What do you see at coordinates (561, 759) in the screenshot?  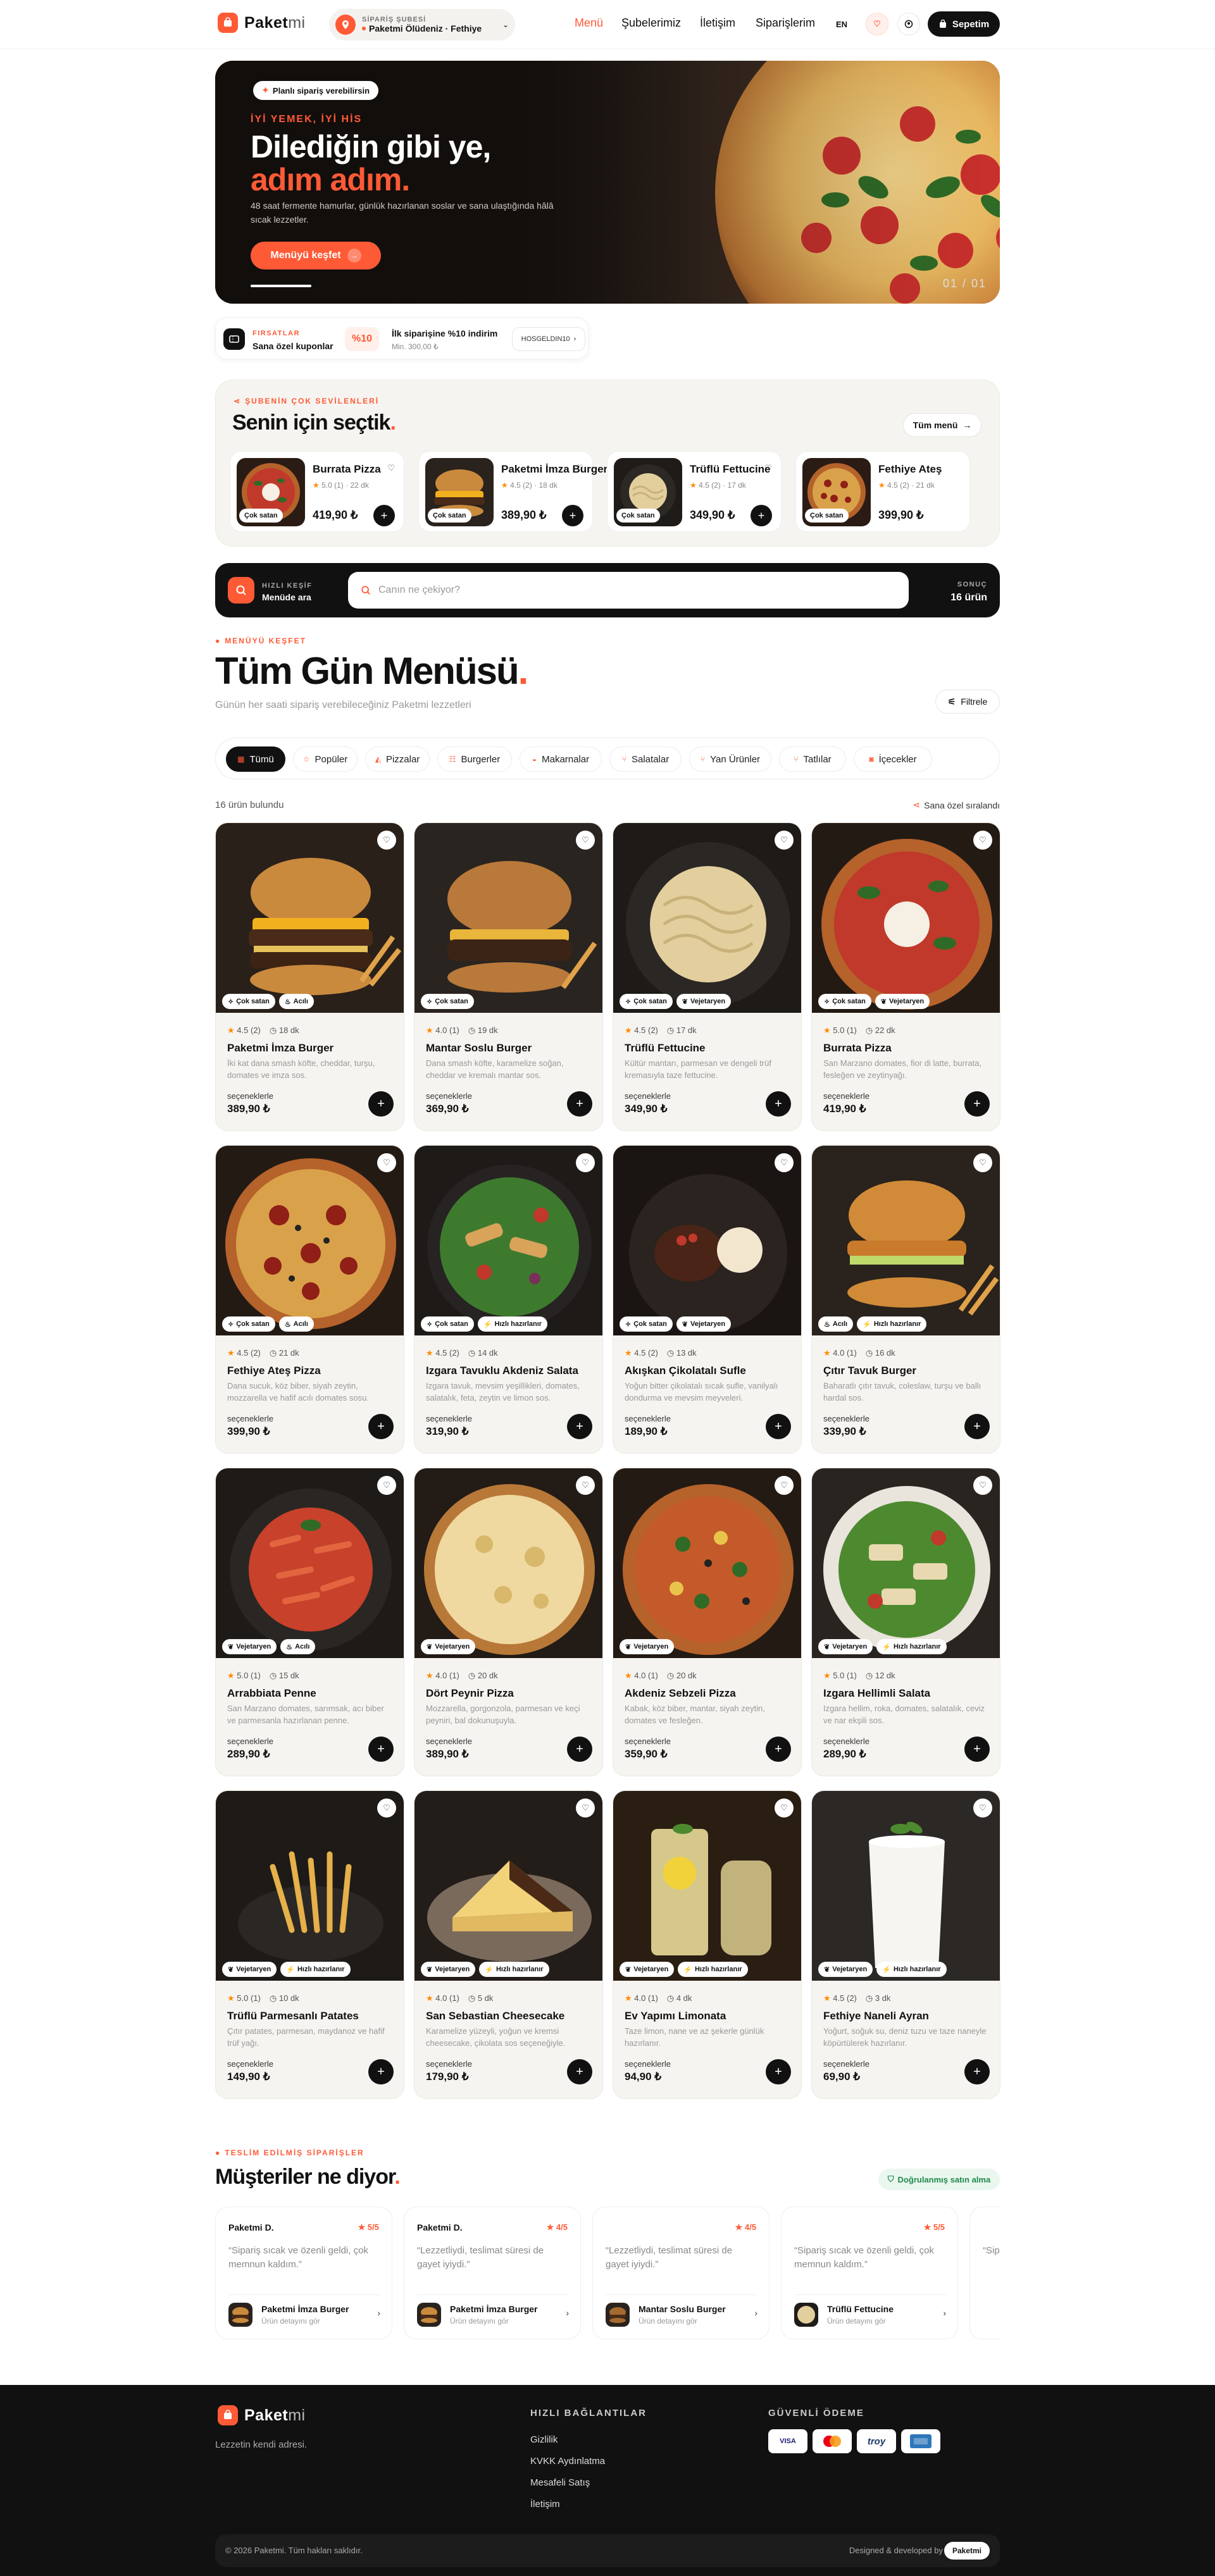 I see `tab-pastas: ◒ Makarnalar` at bounding box center [561, 759].